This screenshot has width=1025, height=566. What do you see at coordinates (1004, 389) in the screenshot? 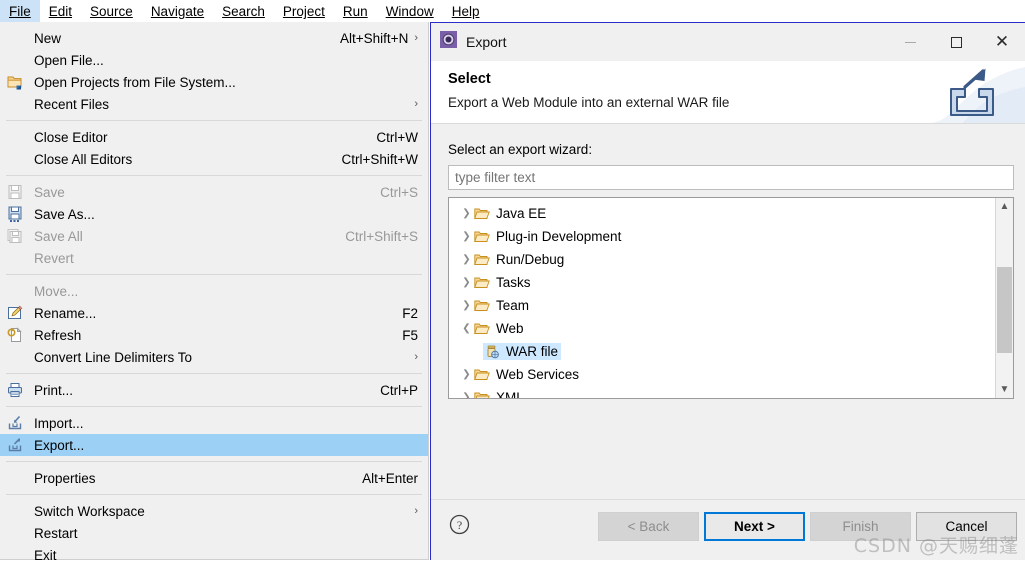
I see `scroll-down-icon: ▼` at bounding box center [1004, 389].